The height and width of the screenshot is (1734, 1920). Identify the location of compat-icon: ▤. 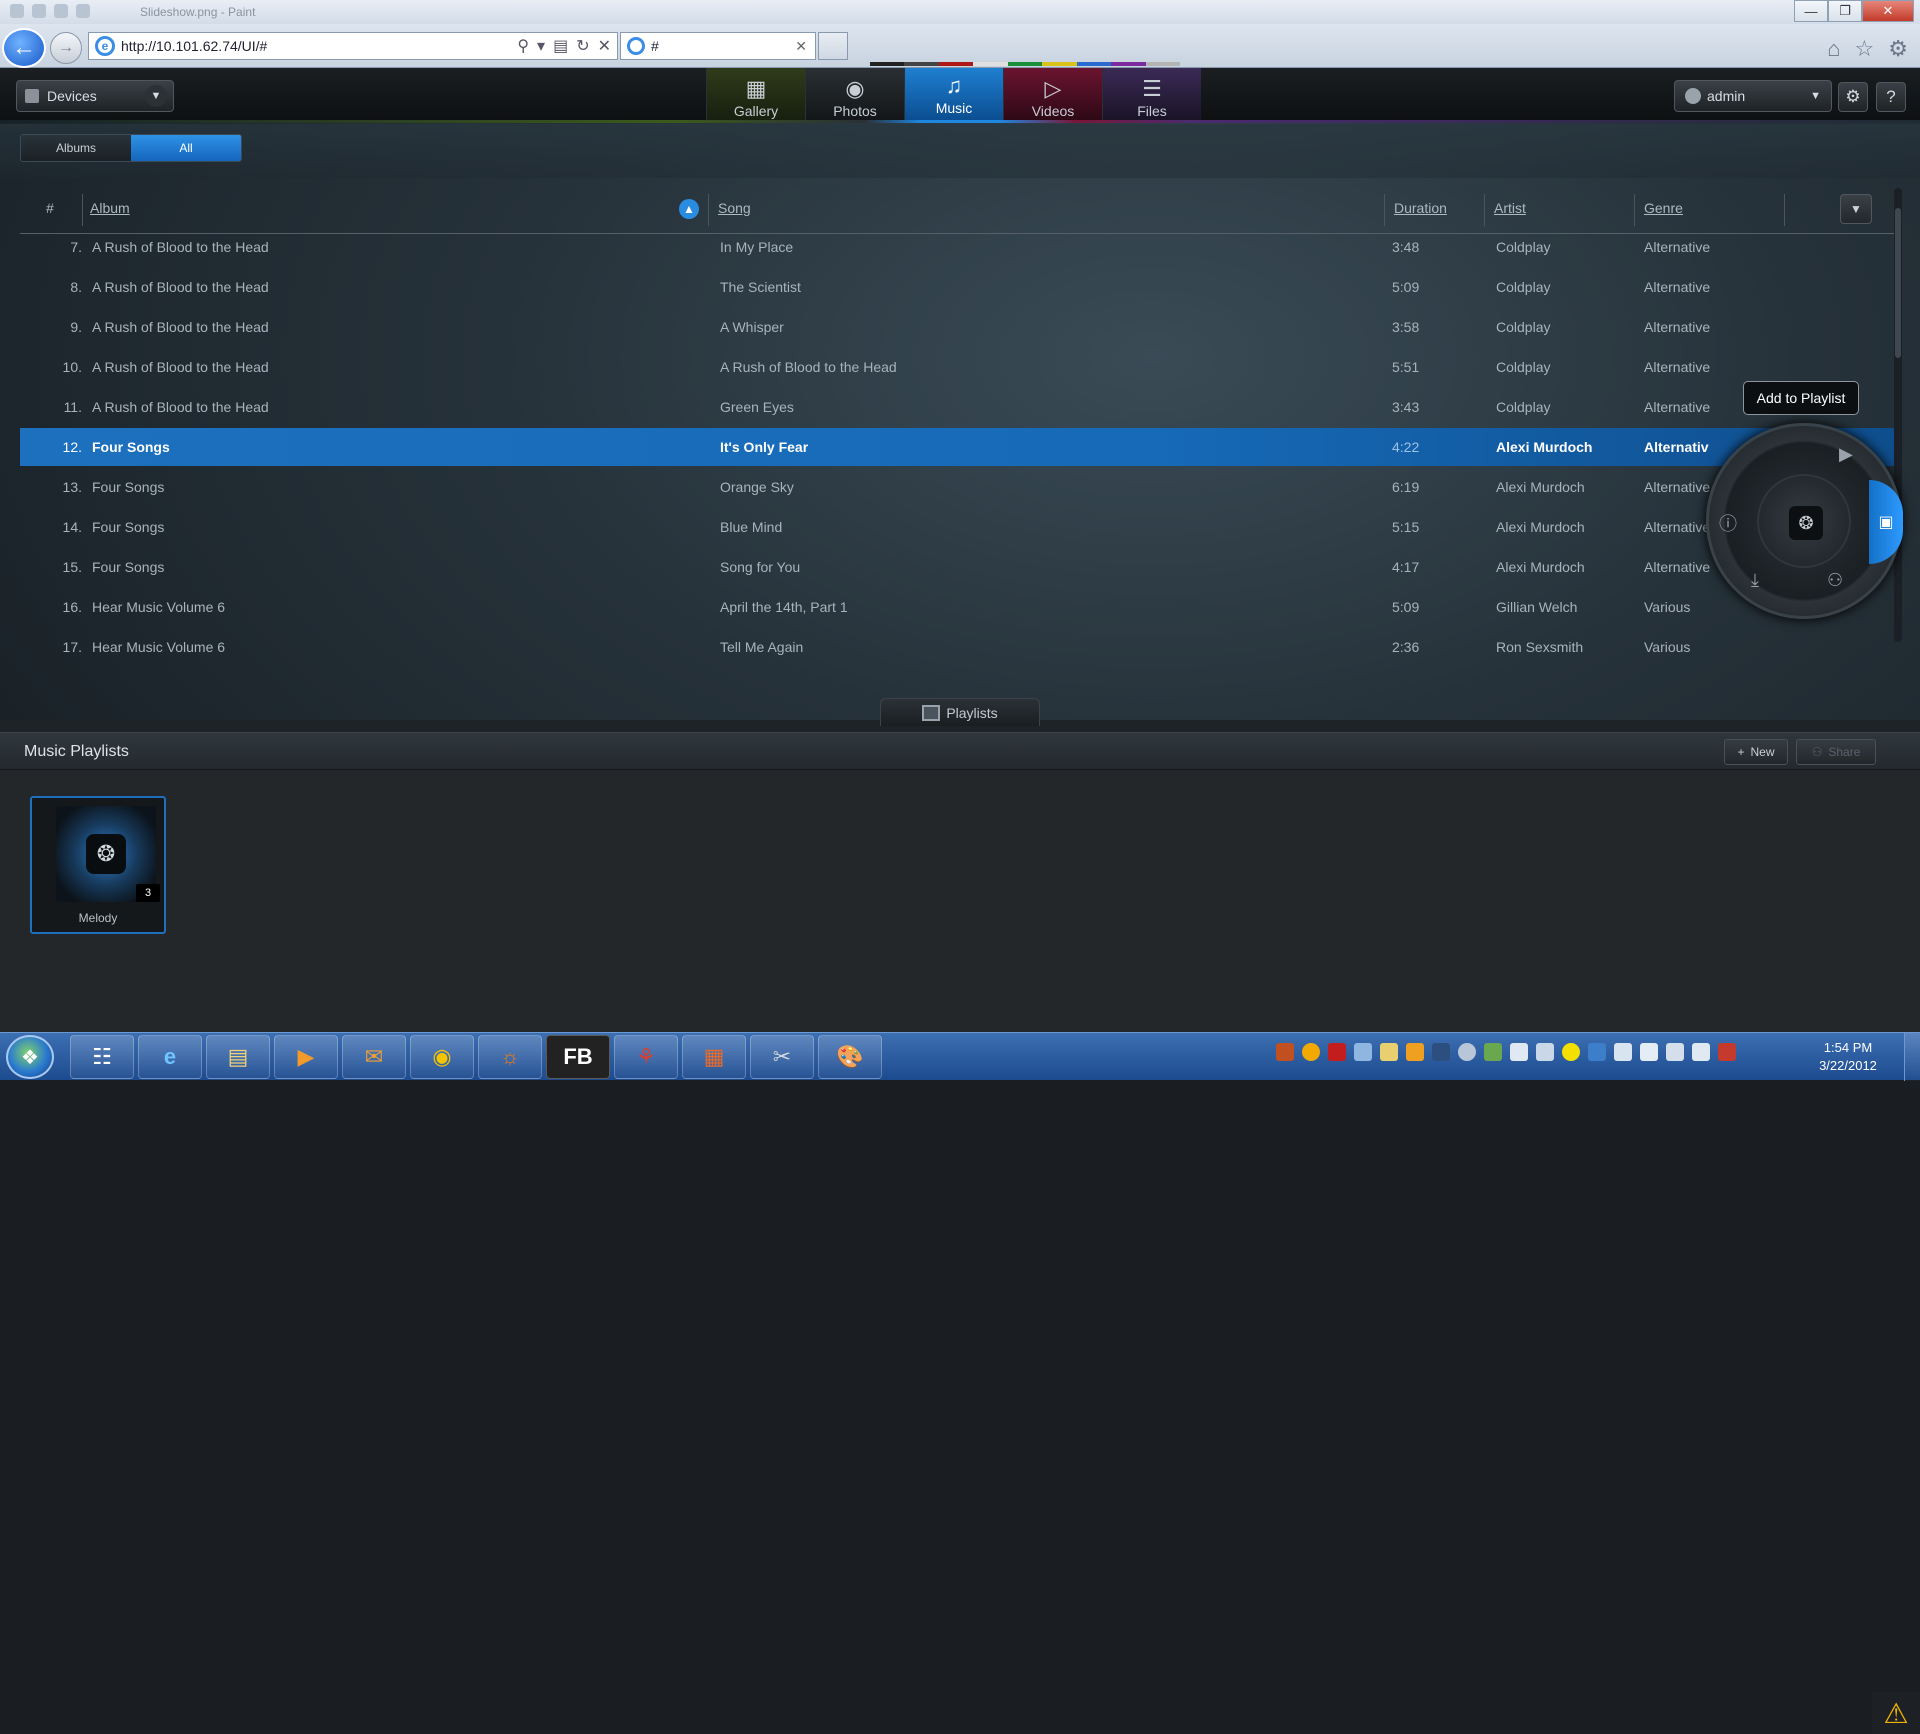
(560, 46).